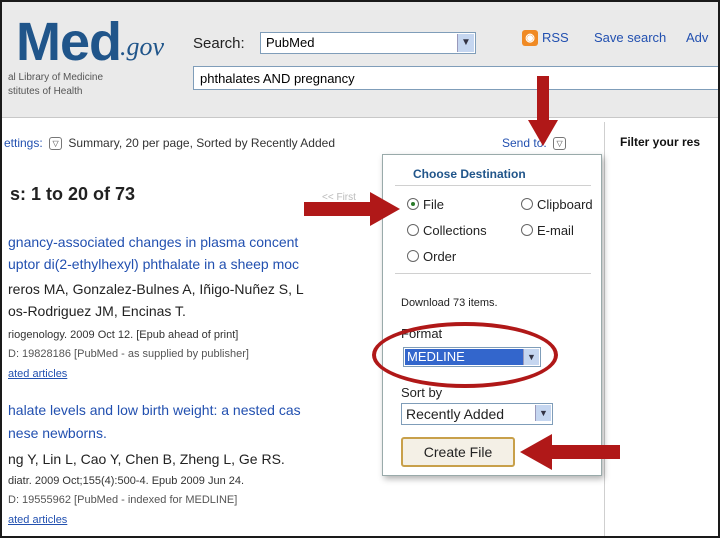 The image size is (720, 538). Describe the element at coordinates (56, 77) in the screenshot. I see `logo-subtitle-1: al Library of Medicine` at that location.